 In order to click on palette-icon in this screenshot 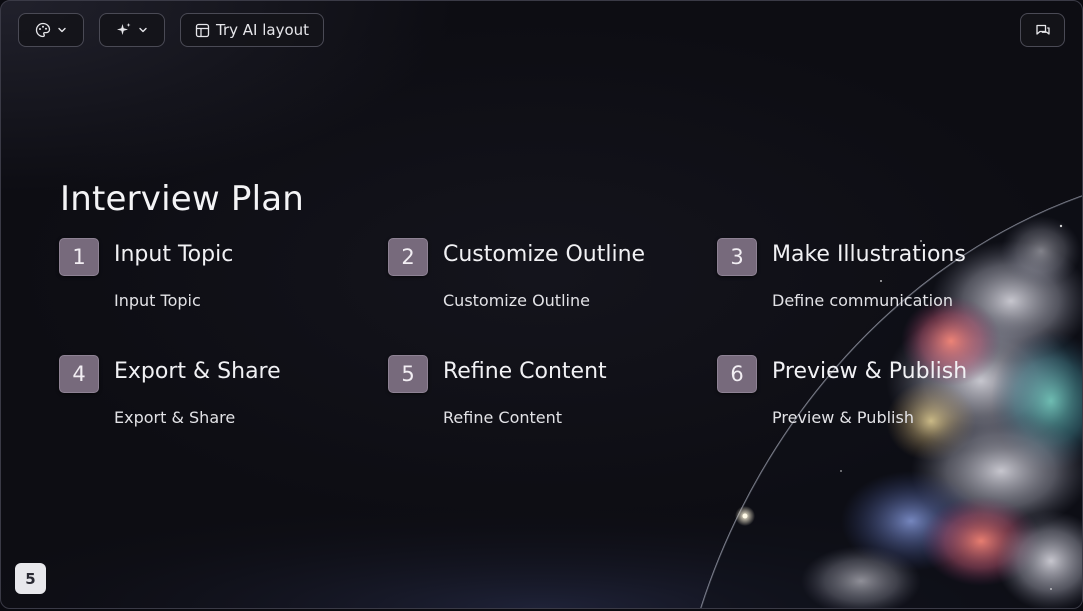, I will do `click(43, 30)`.